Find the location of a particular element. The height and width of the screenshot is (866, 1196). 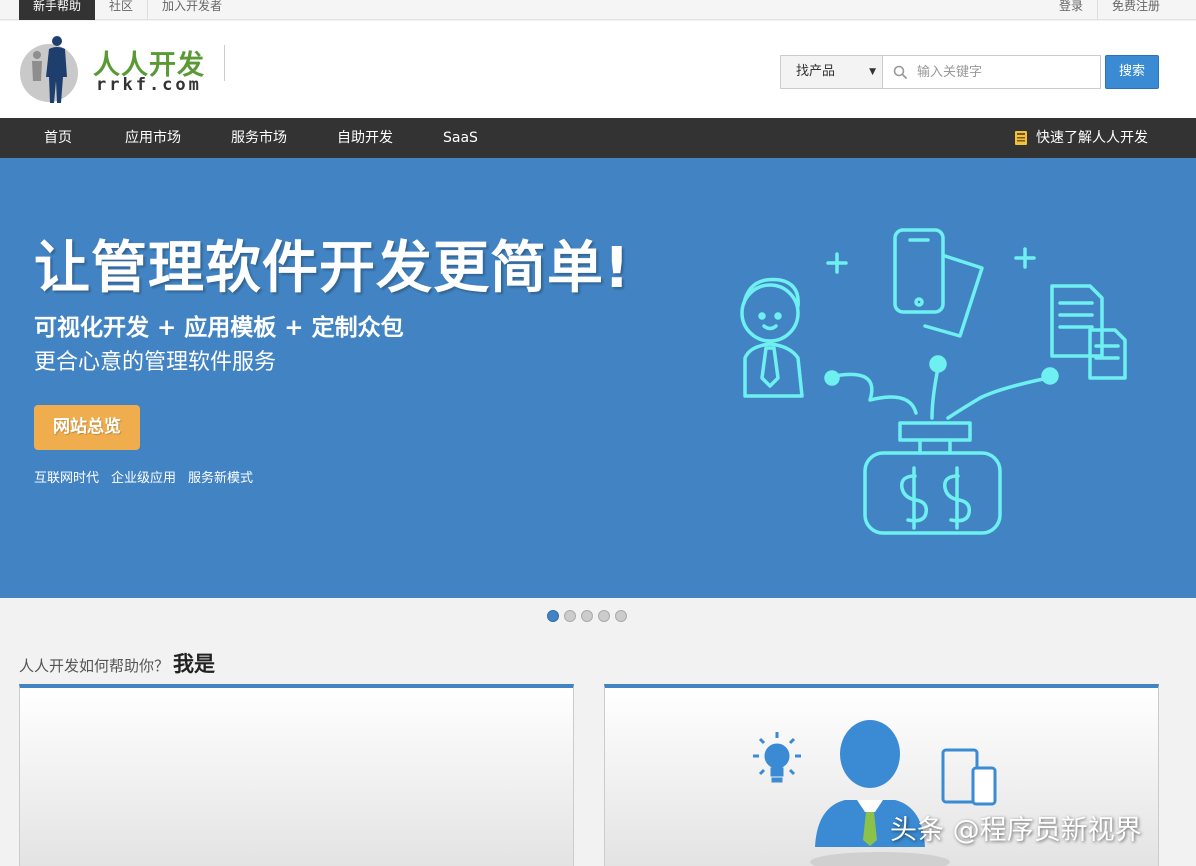

hero-tag: 服务新模式 is located at coordinates (221, 478).